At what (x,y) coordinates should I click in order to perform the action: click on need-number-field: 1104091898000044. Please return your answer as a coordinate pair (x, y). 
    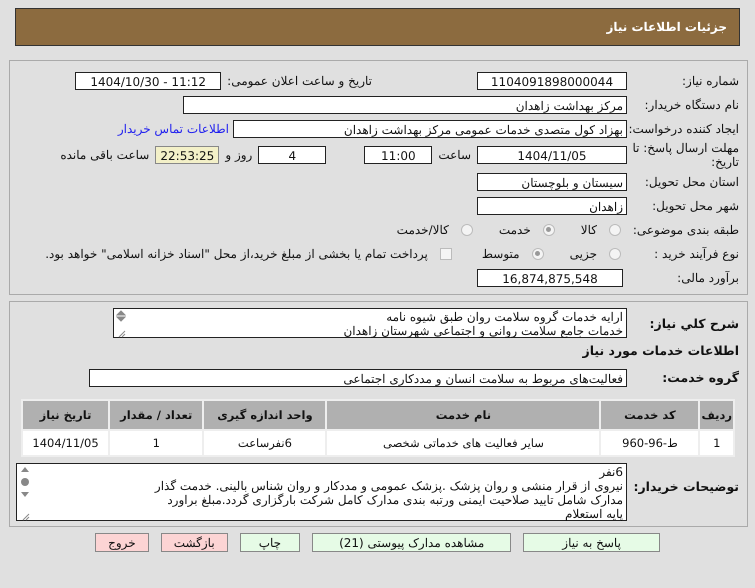
    Looking at the image, I should click on (552, 81).